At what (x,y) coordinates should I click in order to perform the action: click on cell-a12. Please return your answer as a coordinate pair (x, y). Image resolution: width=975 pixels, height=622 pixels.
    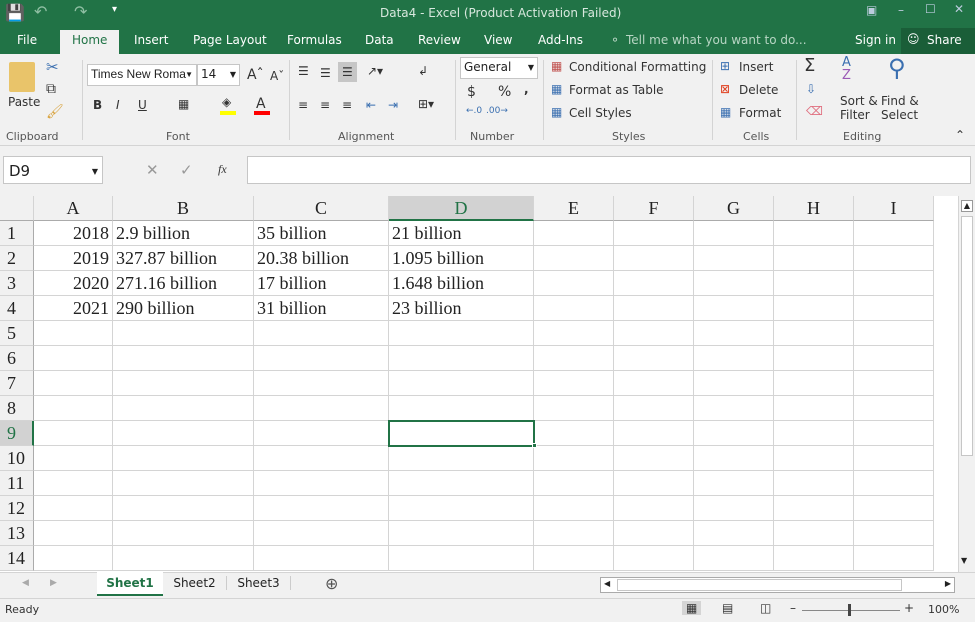
    Looking at the image, I should click on (73, 508).